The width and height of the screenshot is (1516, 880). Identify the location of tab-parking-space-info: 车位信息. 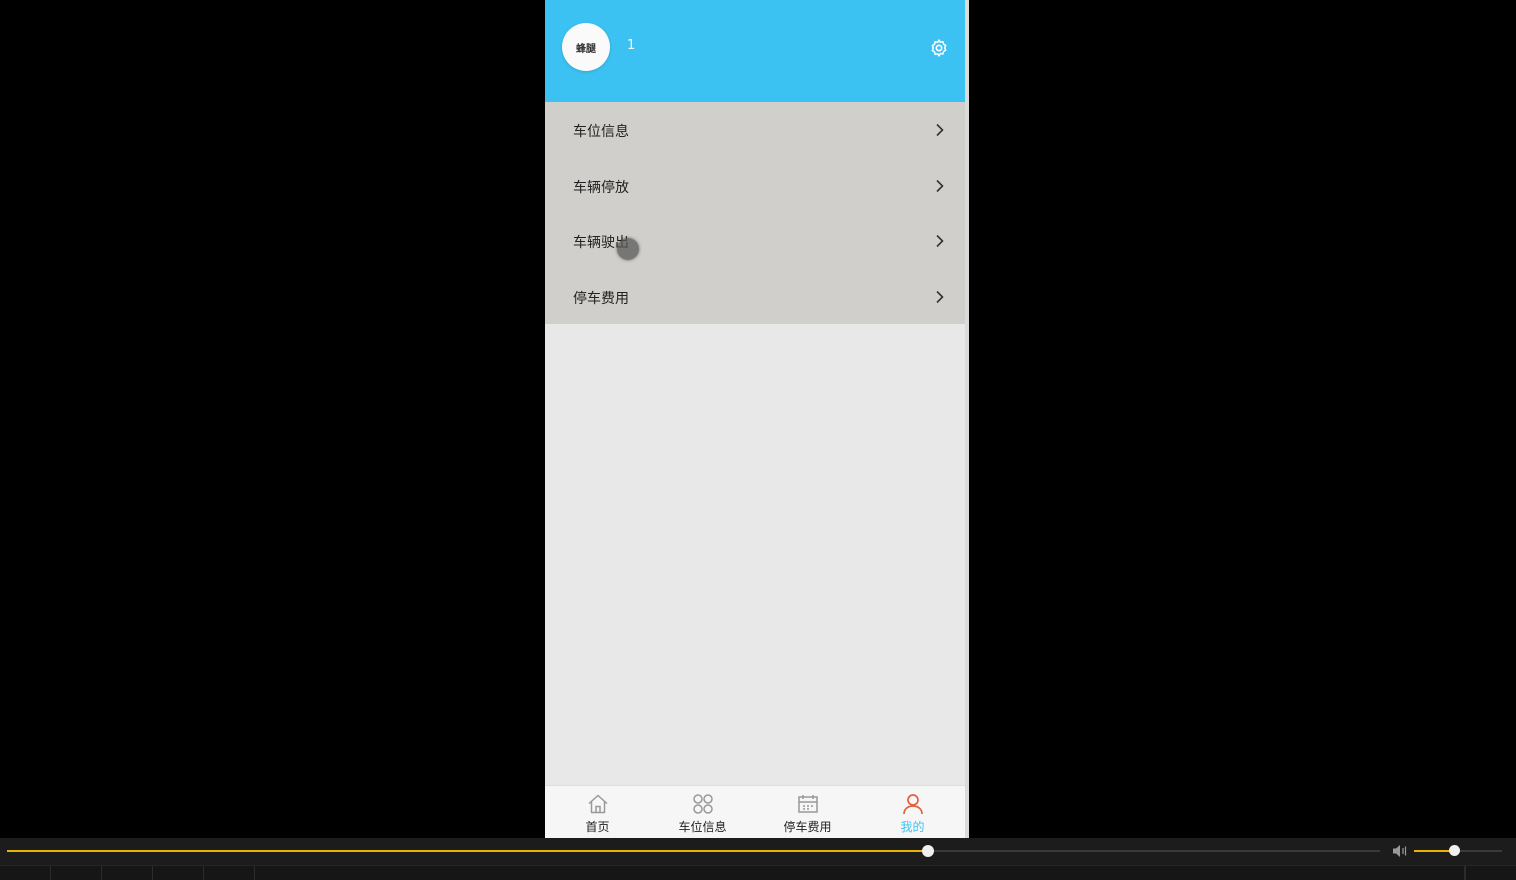
(702, 812).